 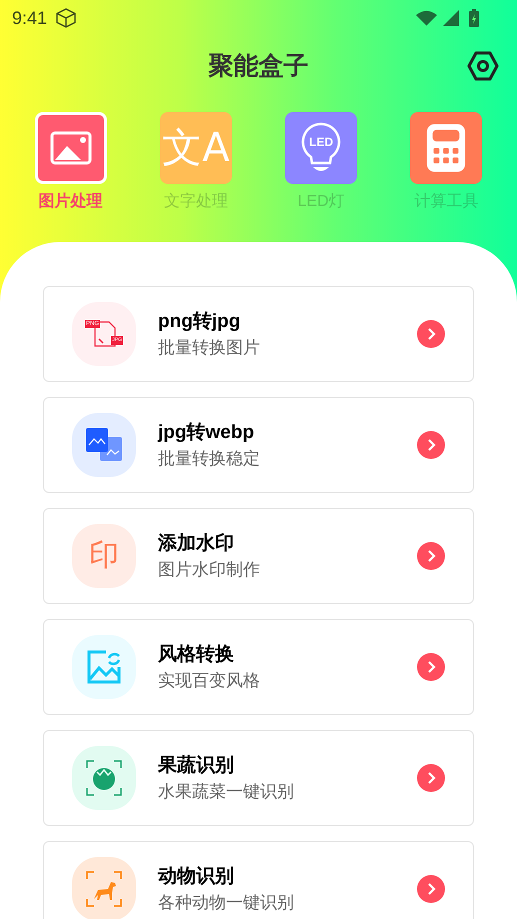 I want to click on signal-icon, so click(x=451, y=18).